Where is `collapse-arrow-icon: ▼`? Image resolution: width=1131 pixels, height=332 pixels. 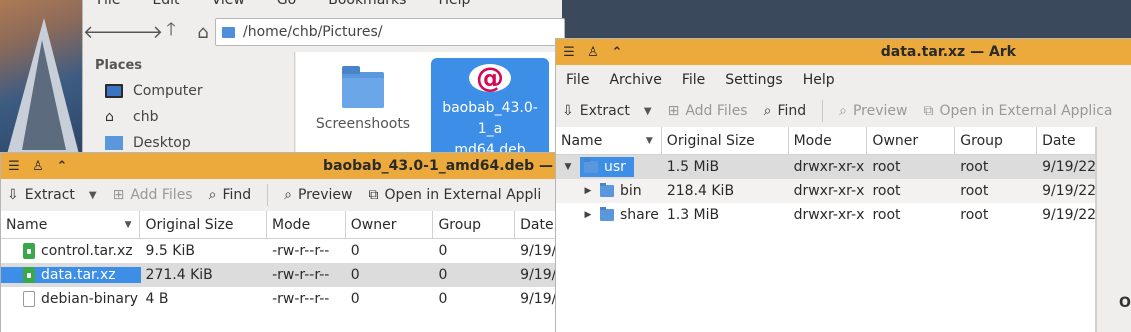 collapse-arrow-icon: ▼ is located at coordinates (568, 167).